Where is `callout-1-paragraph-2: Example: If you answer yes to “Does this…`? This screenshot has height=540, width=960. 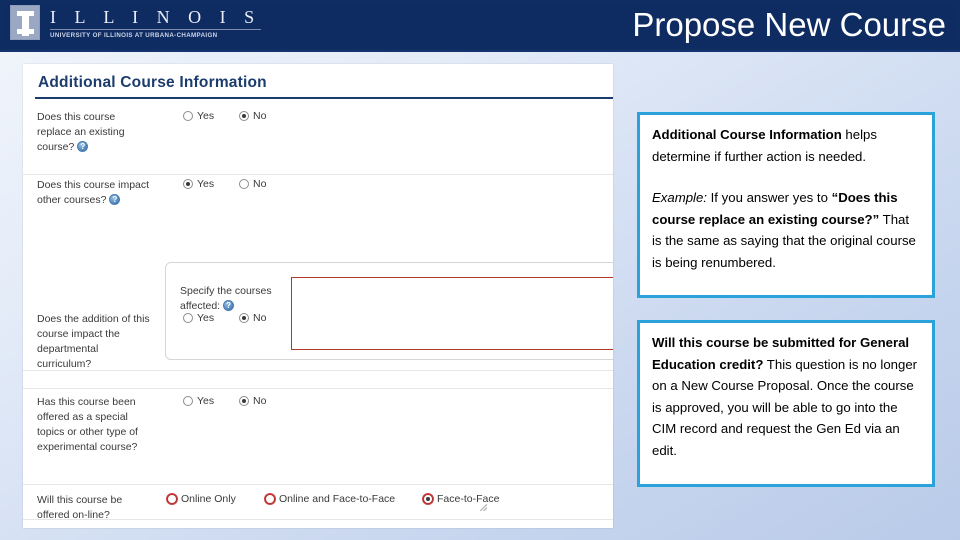
callout-1-paragraph-2: Example: If you answer yes to “Does this… is located at coordinates (786, 230).